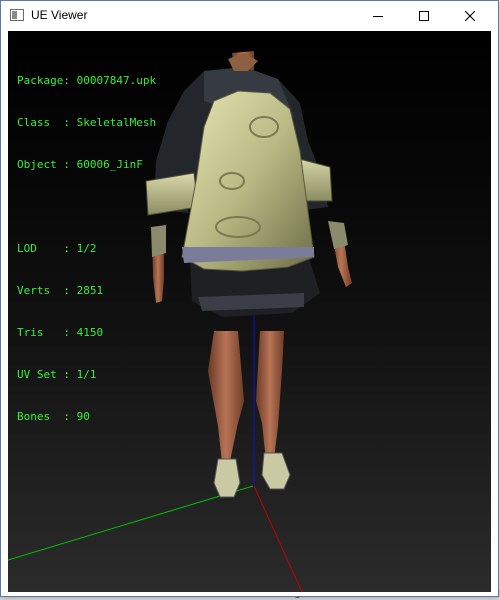  What do you see at coordinates (60, 332) in the screenshot?
I see `info-tris: Tris : 4150` at bounding box center [60, 332].